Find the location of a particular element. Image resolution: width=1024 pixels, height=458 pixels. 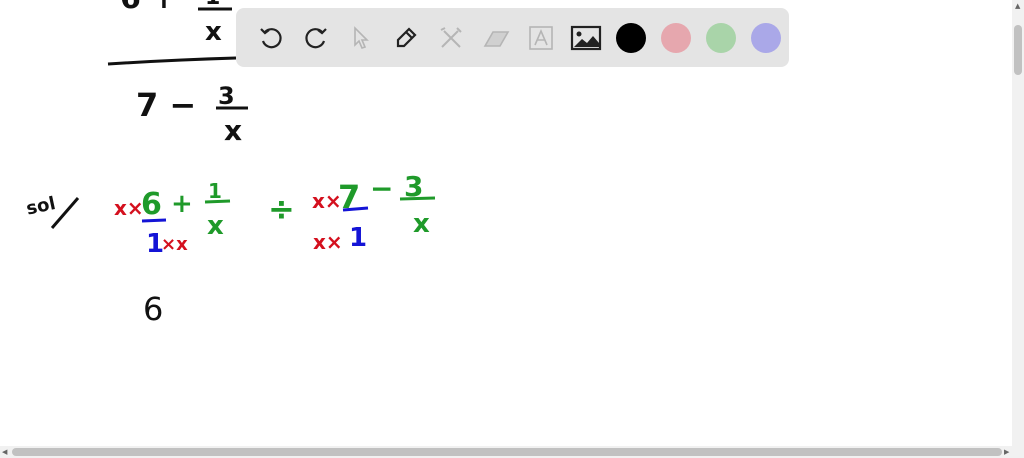

step1-mult-den2: x× is located at coordinates (328, 242).